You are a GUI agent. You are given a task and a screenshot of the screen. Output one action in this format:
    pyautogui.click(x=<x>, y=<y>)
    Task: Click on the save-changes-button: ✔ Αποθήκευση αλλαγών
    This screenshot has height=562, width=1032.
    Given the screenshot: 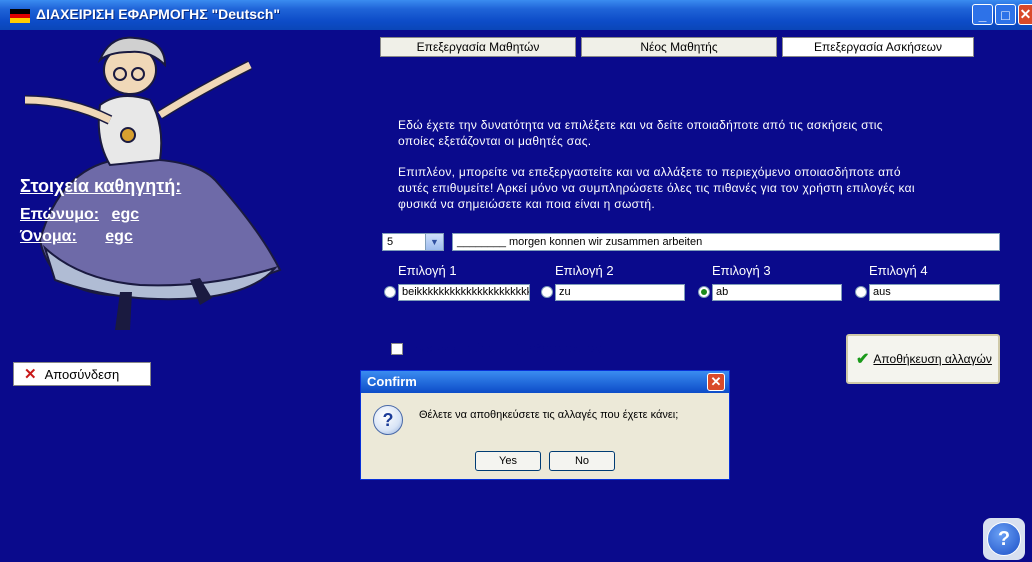 What is the action you would take?
    pyautogui.click(x=923, y=359)
    